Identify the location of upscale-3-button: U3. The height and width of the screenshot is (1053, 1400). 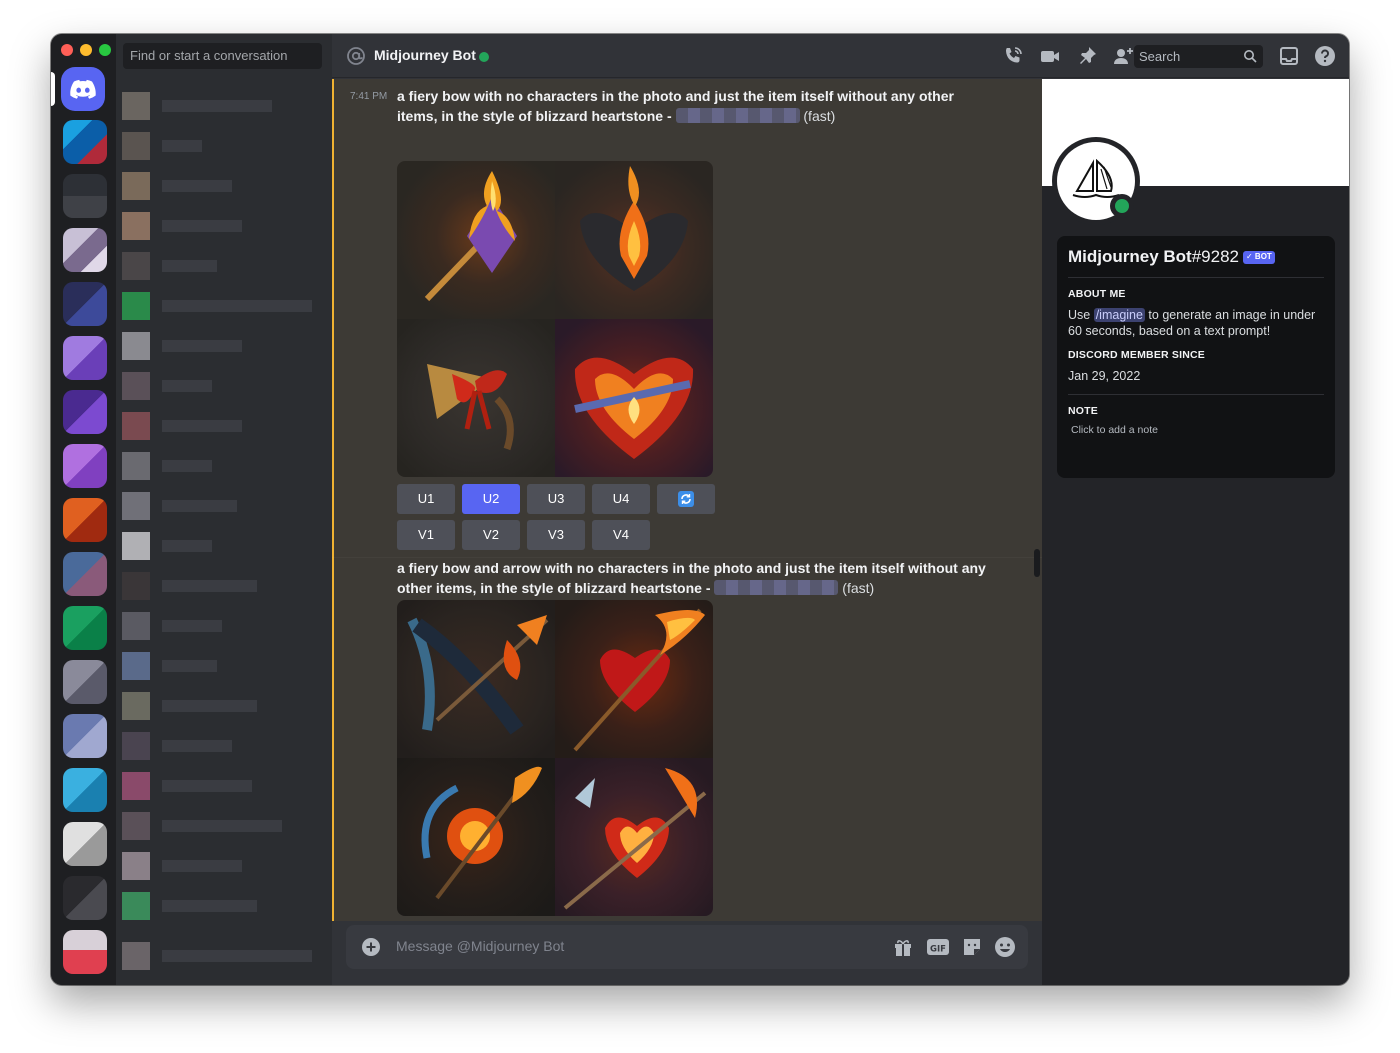
(556, 499).